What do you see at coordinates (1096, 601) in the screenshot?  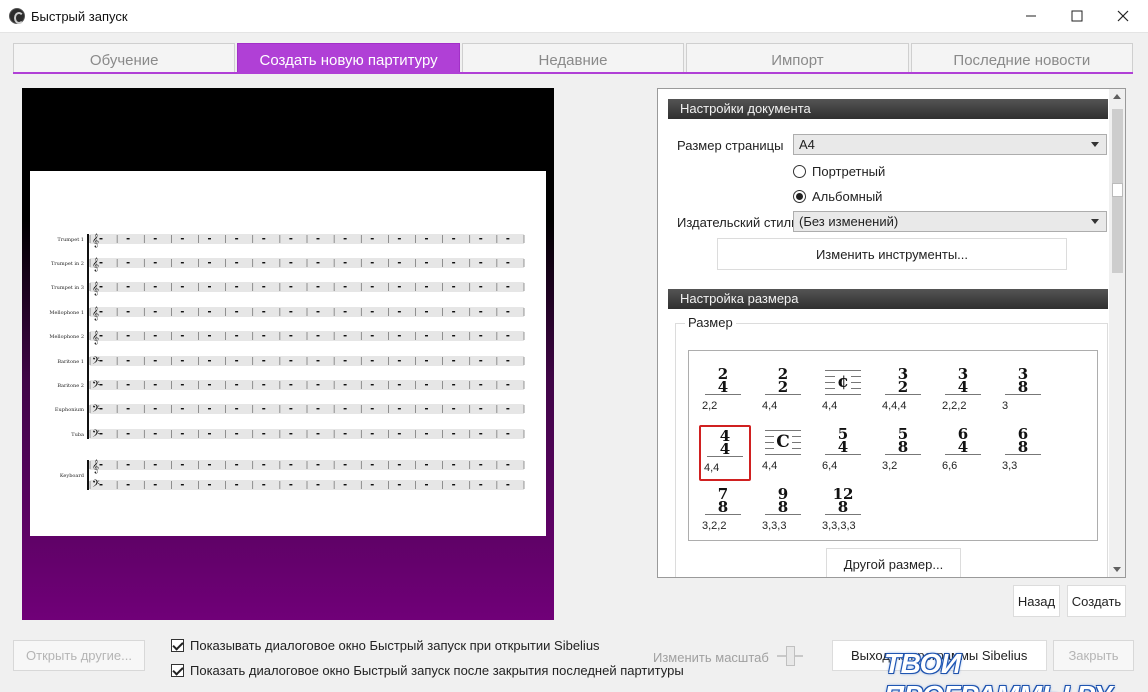 I see `create-button: Создать` at bounding box center [1096, 601].